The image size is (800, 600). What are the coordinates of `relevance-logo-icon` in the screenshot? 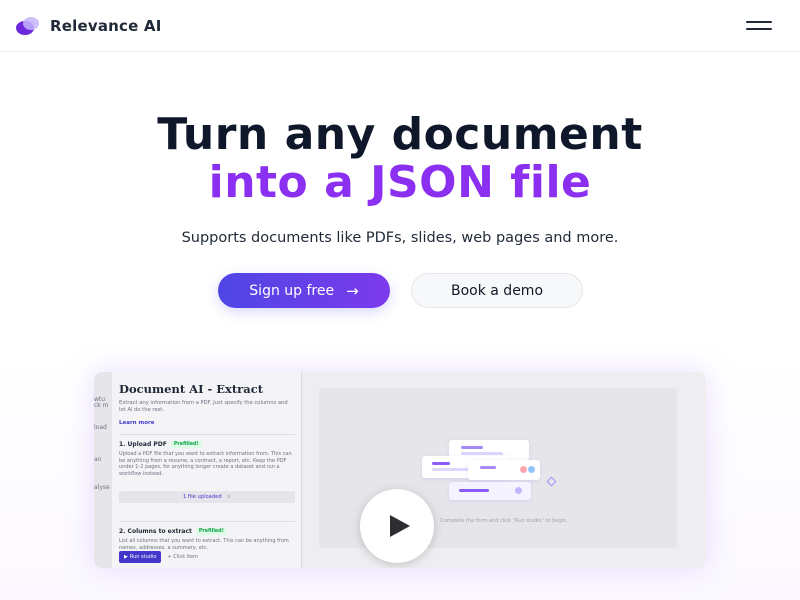 It's located at (28, 26).